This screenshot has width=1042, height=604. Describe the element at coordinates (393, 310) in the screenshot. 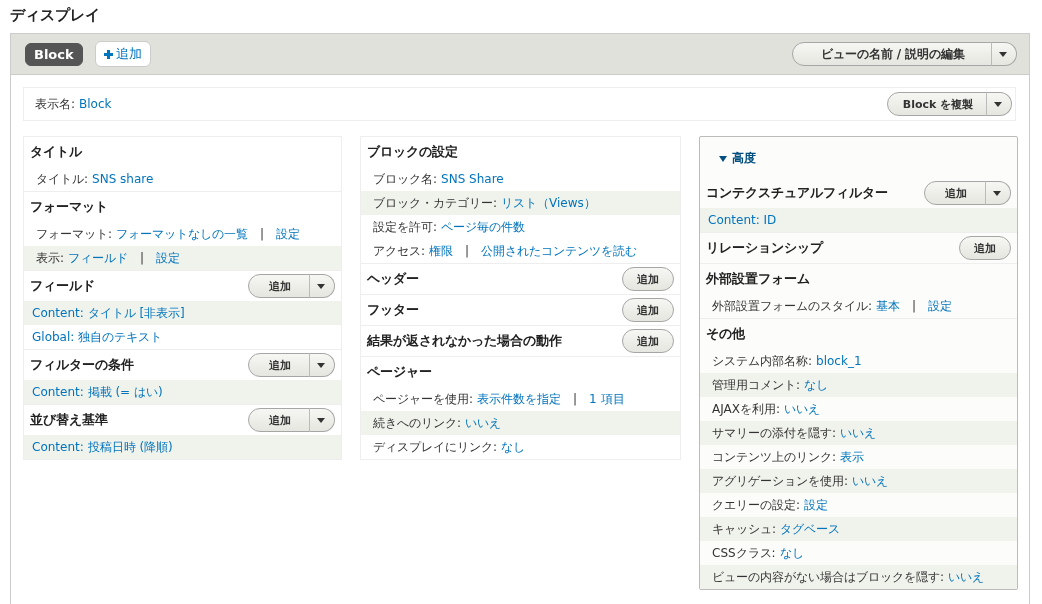

I see `section-title: フッター` at that location.